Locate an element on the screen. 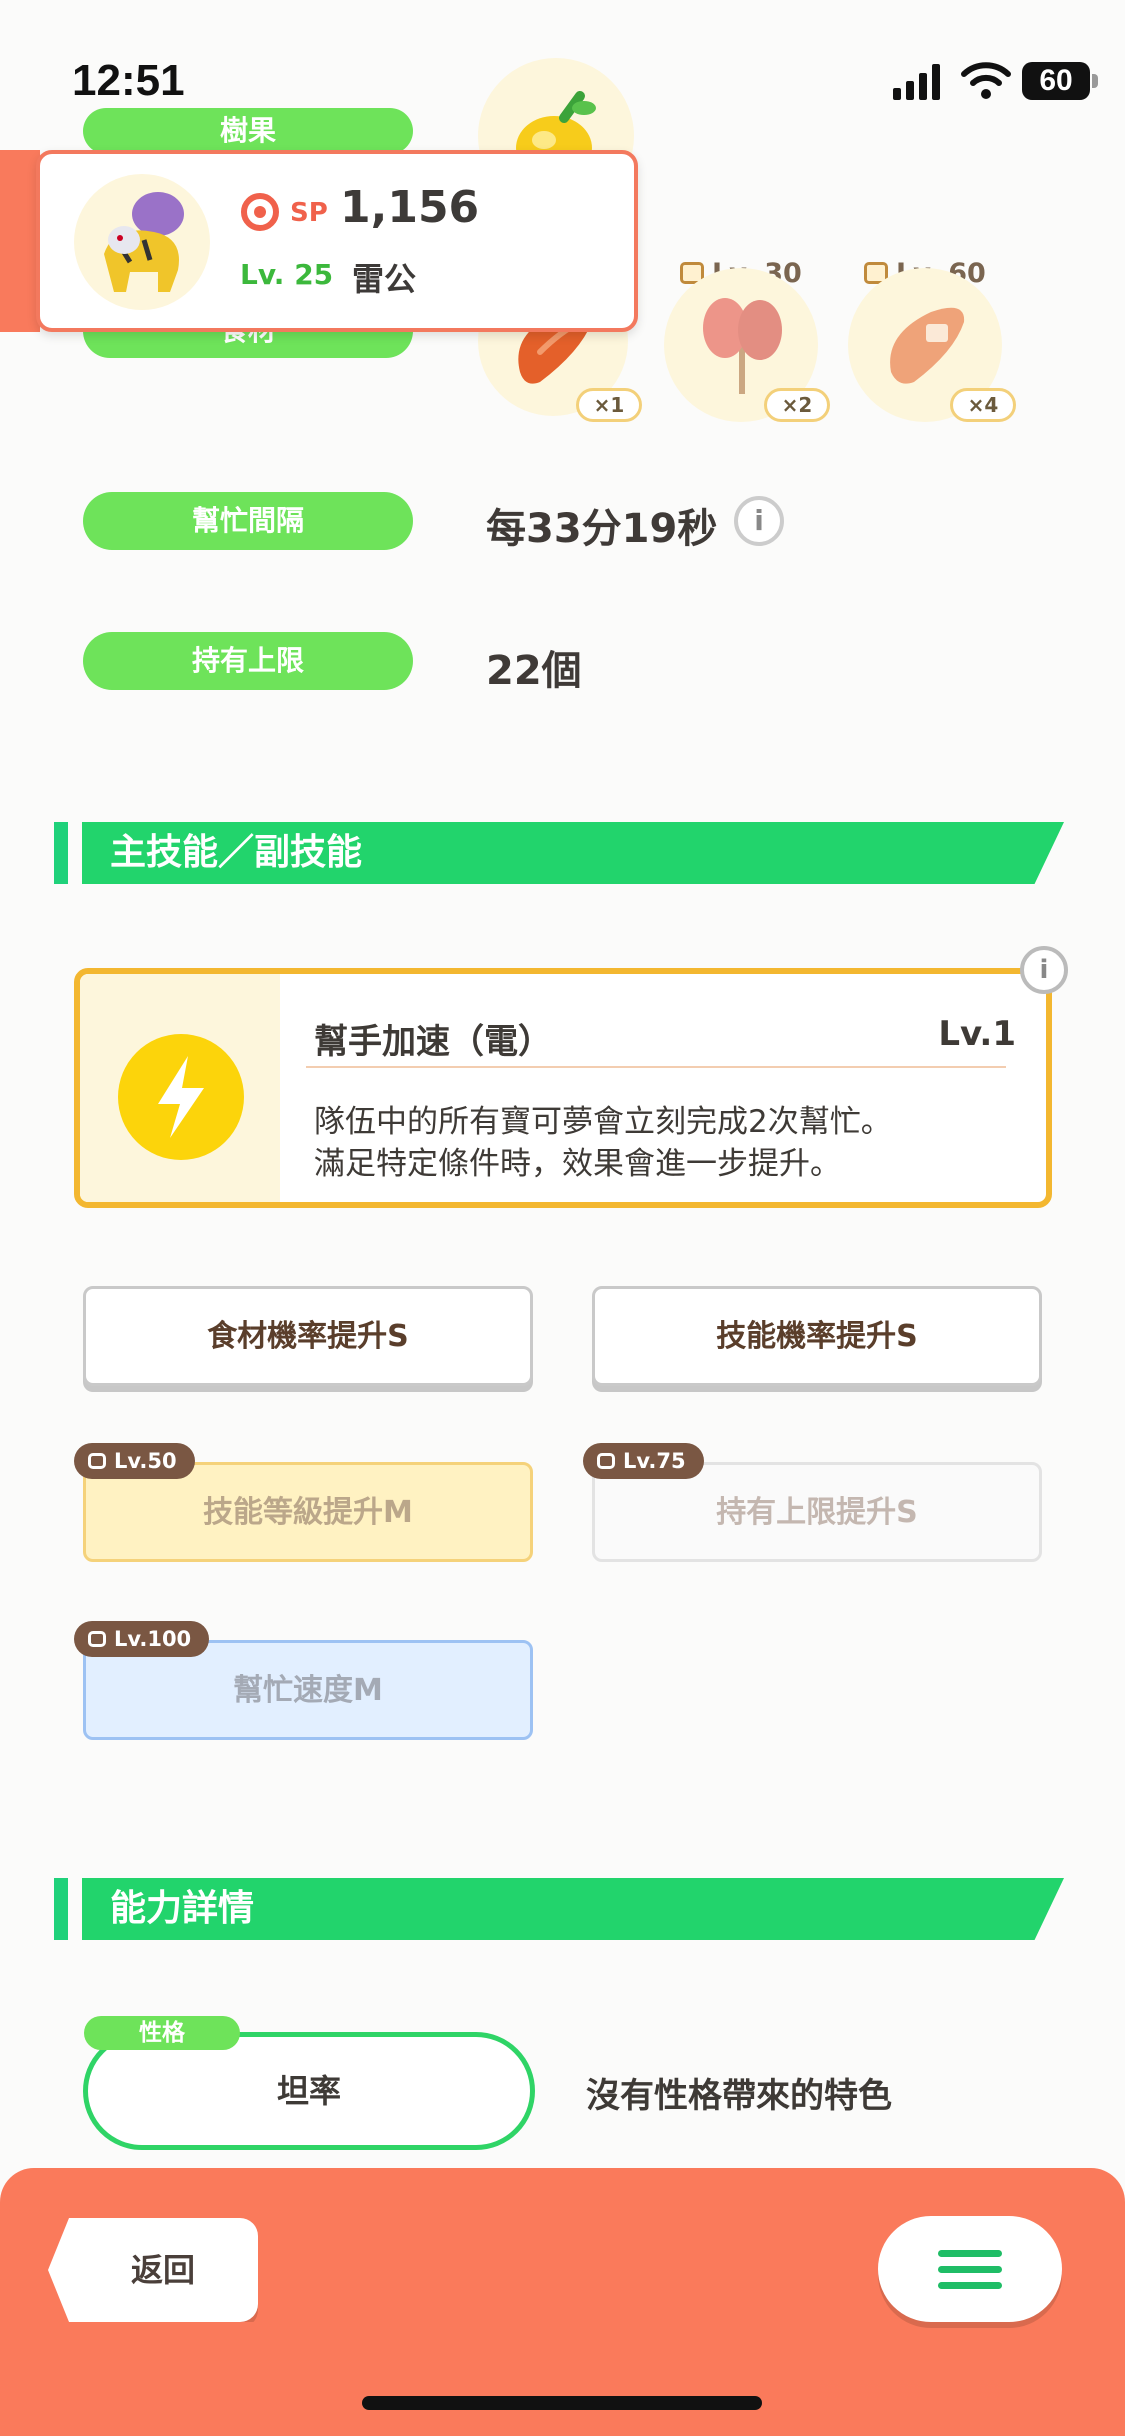 The width and height of the screenshot is (1125, 2436). card-accent is located at coordinates (20, 241).